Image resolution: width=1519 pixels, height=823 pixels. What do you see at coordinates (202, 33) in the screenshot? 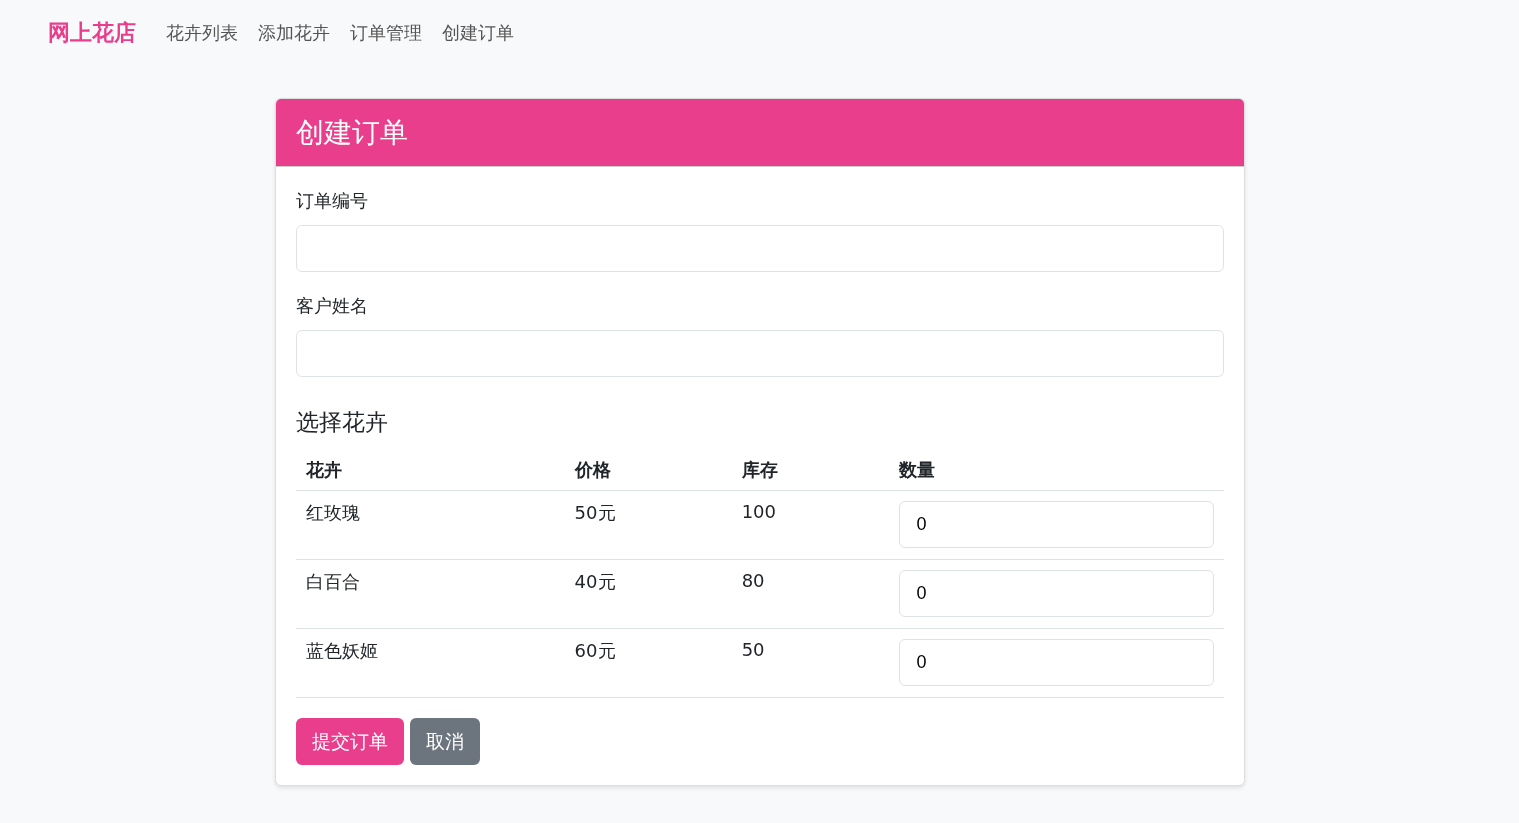
I see `nav-link: 花卉列表` at bounding box center [202, 33].